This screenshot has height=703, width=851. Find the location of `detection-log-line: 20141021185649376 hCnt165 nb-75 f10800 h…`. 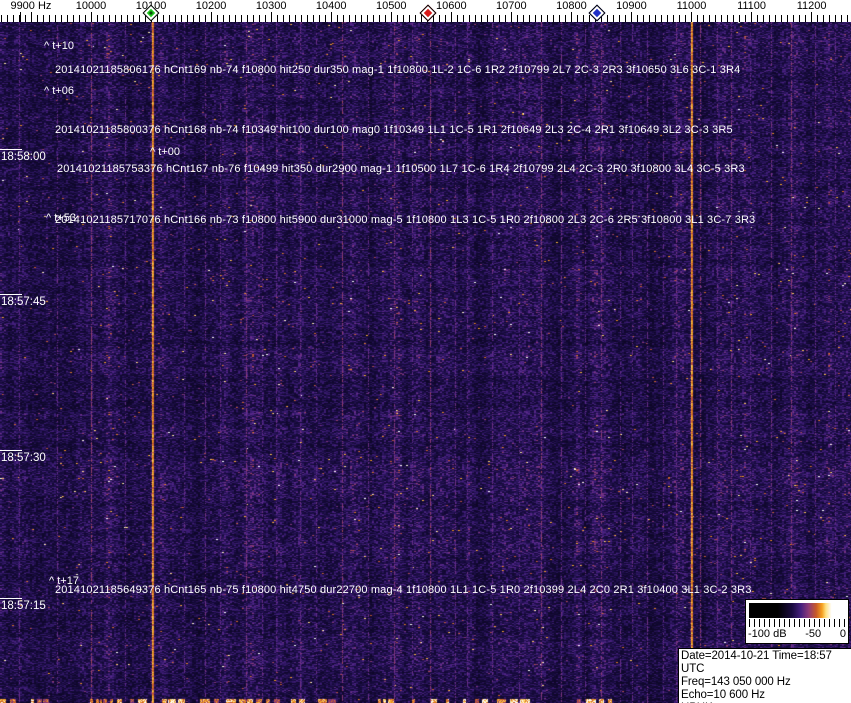

detection-log-line: 20141021185649376 hCnt165 nb-75 f10800 h… is located at coordinates (403, 590).